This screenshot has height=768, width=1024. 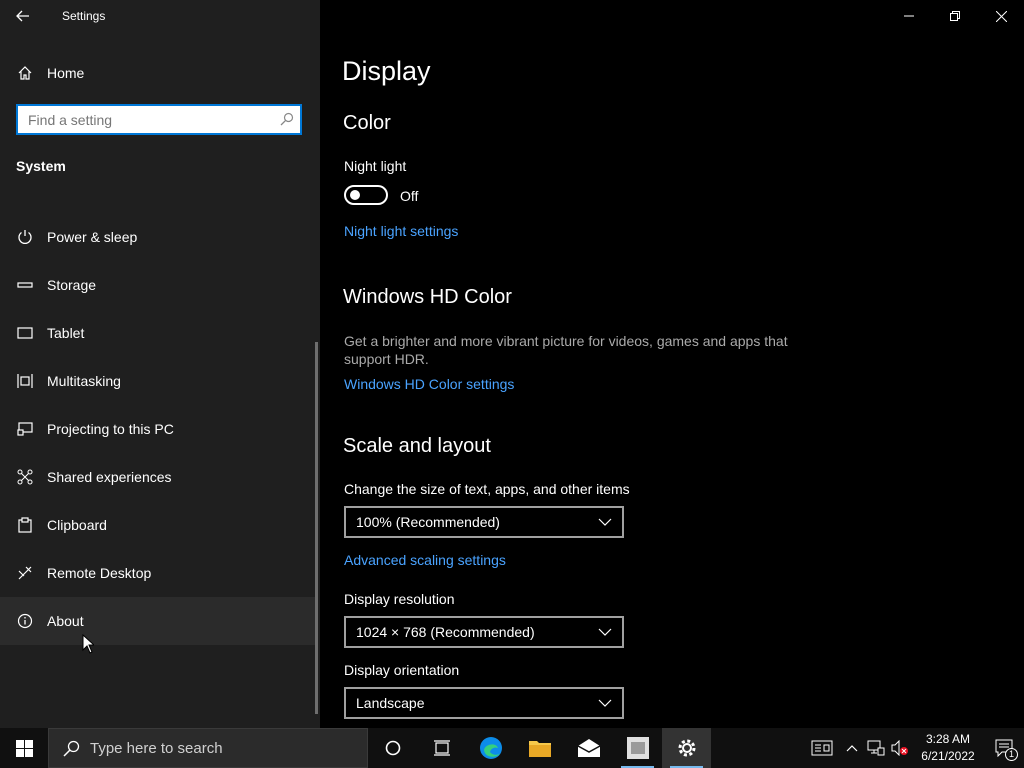 I want to click on cortana-button, so click(x=392, y=748).